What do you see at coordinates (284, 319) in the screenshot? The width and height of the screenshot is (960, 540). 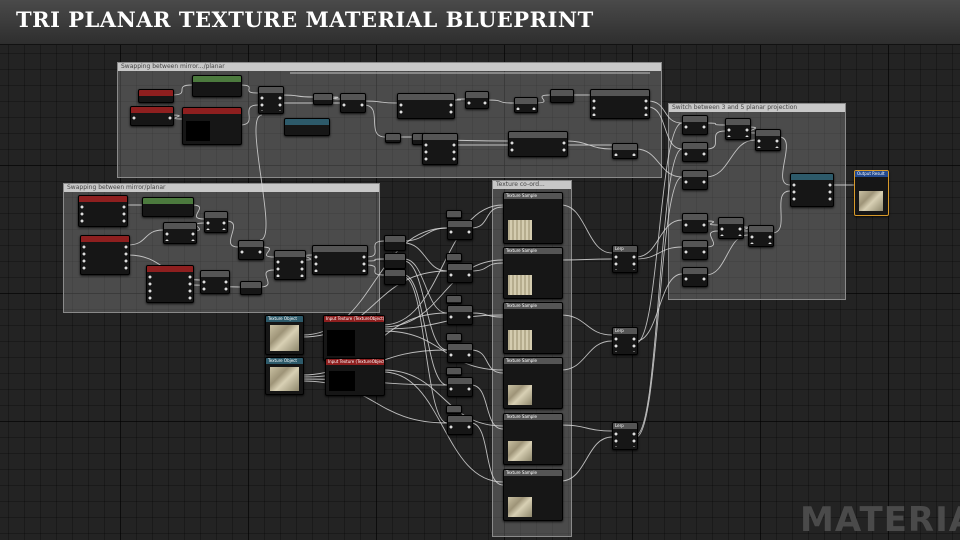 I see `node-title: Texture Object` at bounding box center [284, 319].